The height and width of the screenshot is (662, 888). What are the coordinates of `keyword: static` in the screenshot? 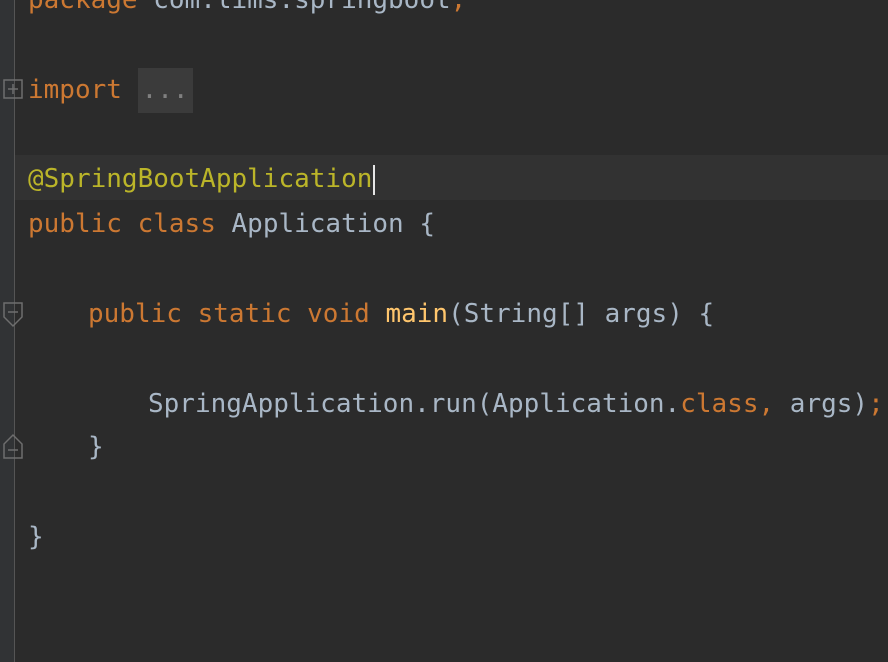 It's located at (244, 314).